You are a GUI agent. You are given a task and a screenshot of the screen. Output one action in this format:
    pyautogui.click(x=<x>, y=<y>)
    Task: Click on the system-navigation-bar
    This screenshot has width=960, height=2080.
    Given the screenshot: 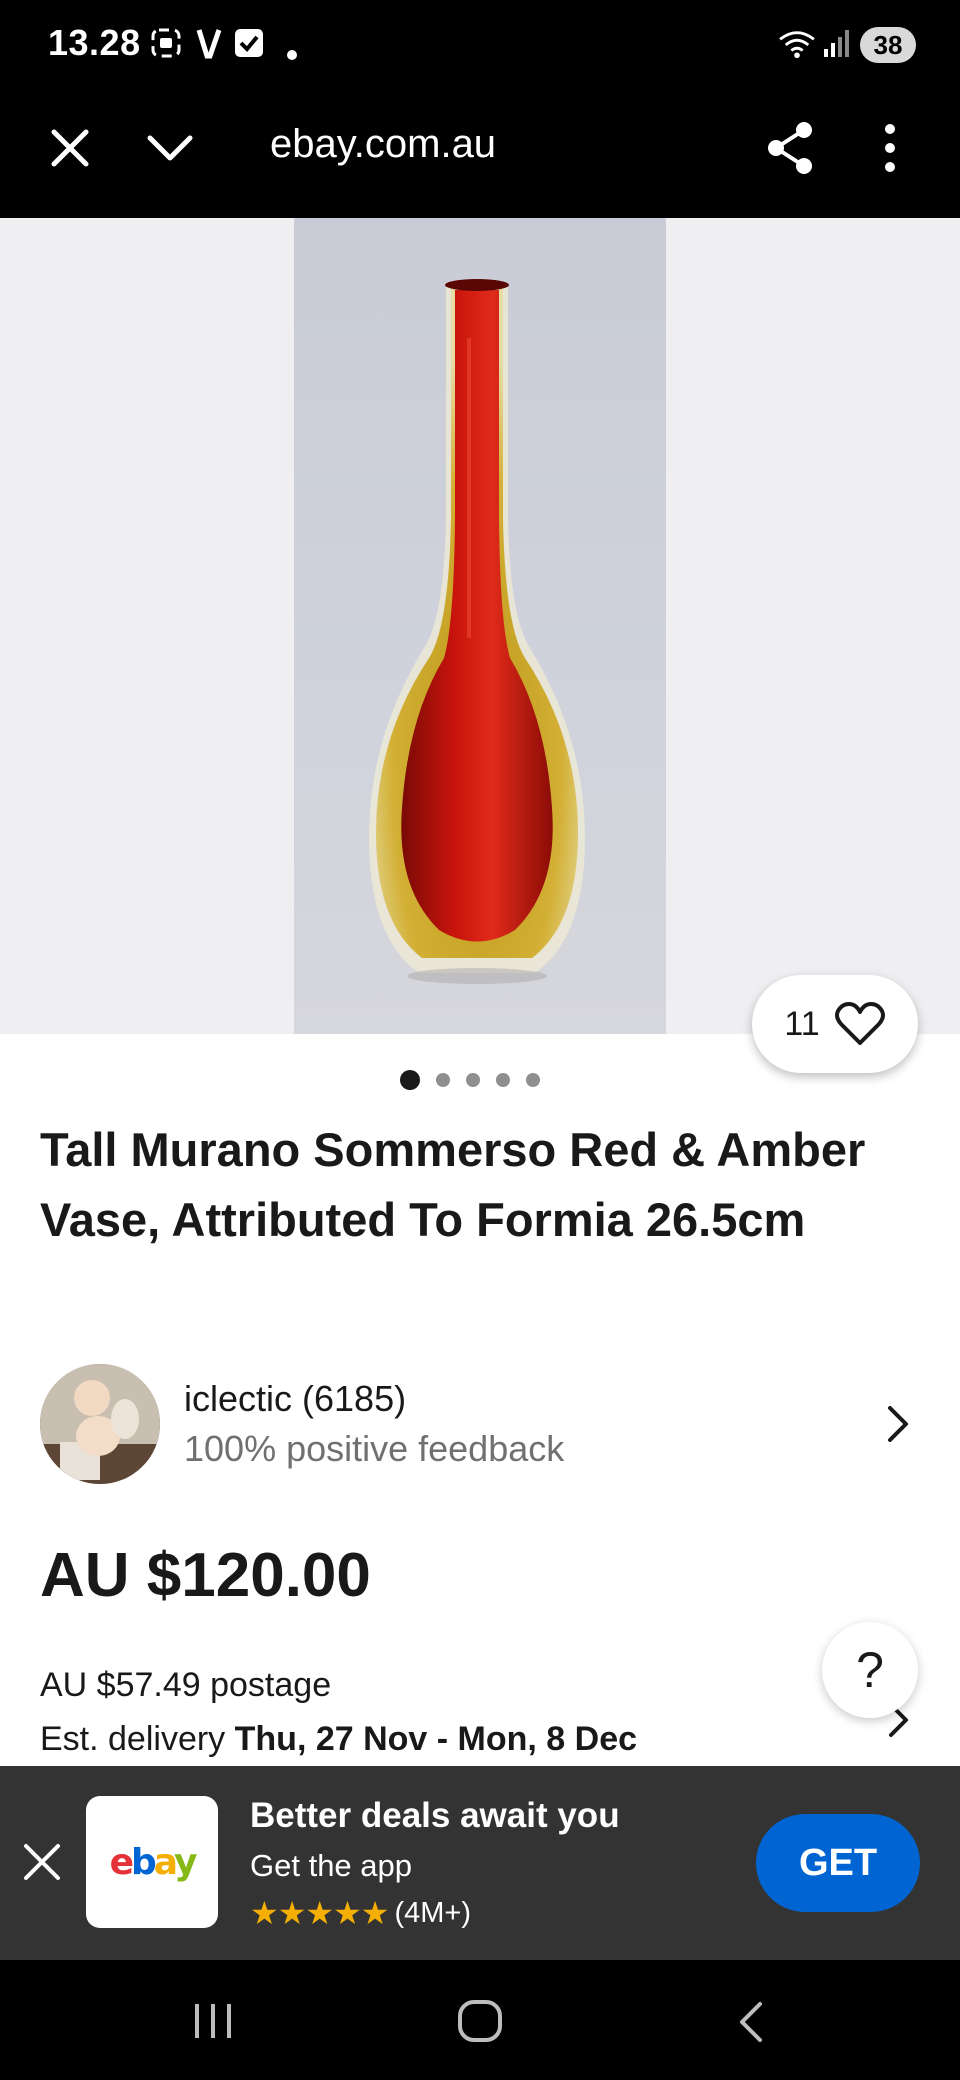 What is the action you would take?
    pyautogui.click(x=480, y=2020)
    